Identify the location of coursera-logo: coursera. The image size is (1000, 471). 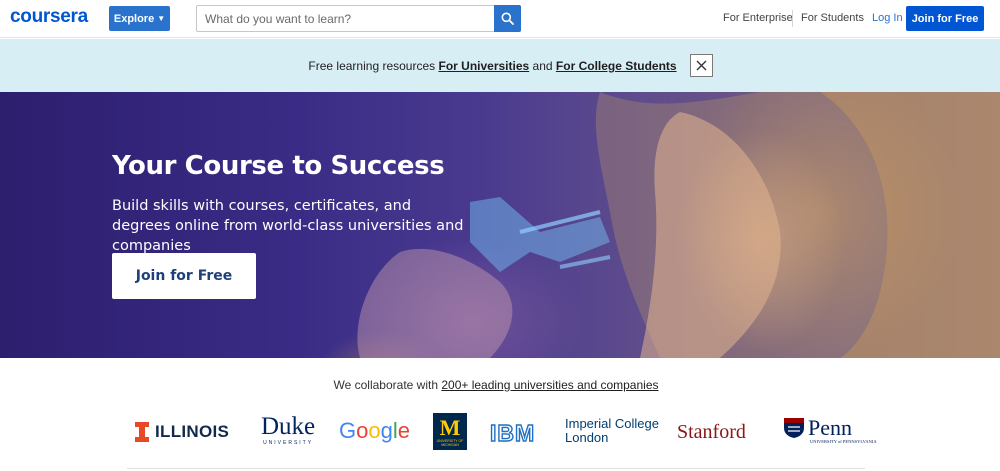
(49, 17).